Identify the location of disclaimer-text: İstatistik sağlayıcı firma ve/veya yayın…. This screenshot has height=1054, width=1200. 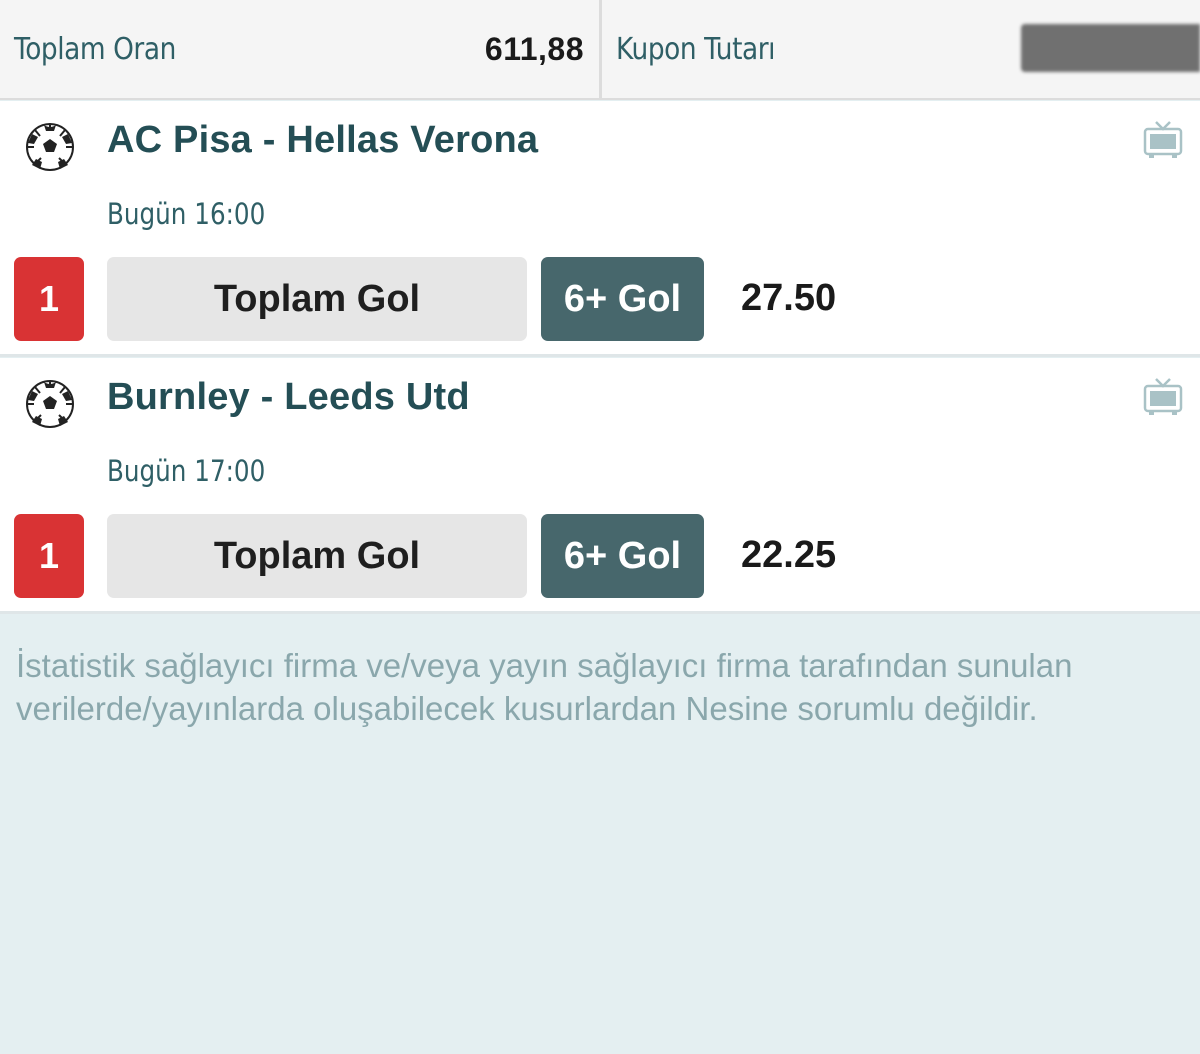
(544, 687).